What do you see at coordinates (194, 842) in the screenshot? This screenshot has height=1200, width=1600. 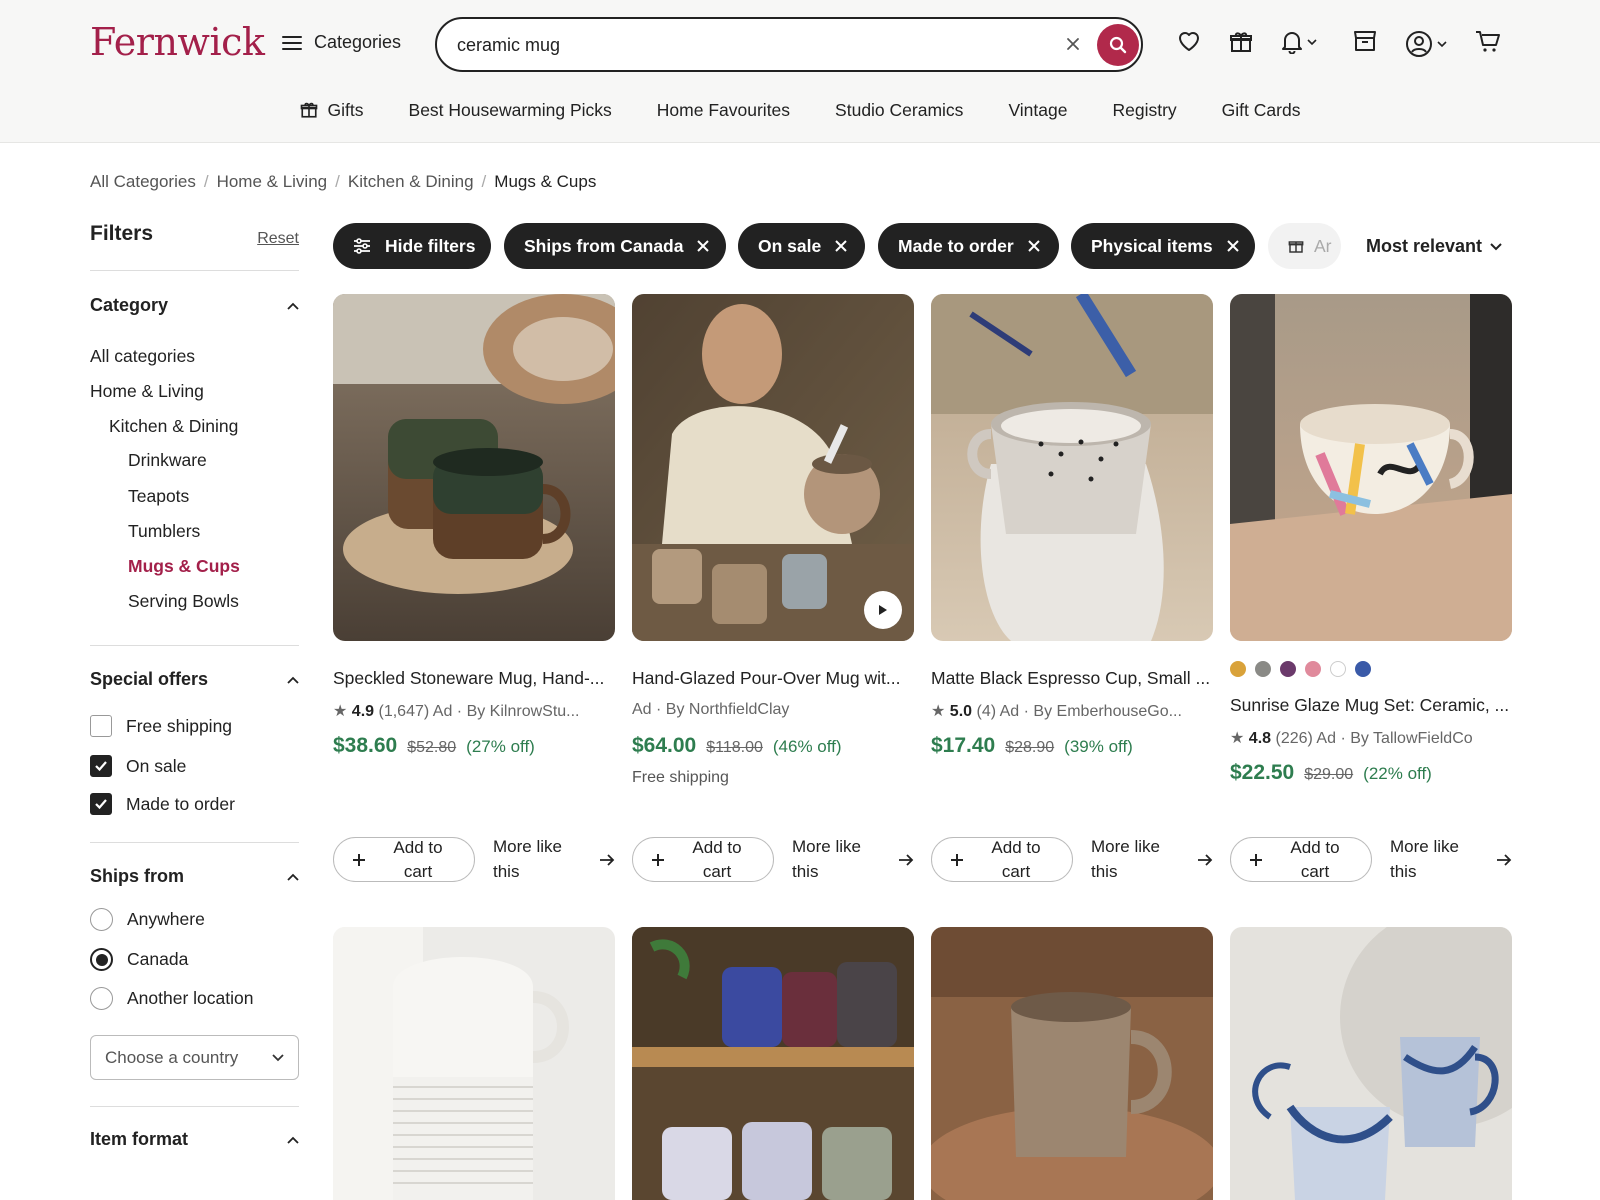 I see `divider` at bounding box center [194, 842].